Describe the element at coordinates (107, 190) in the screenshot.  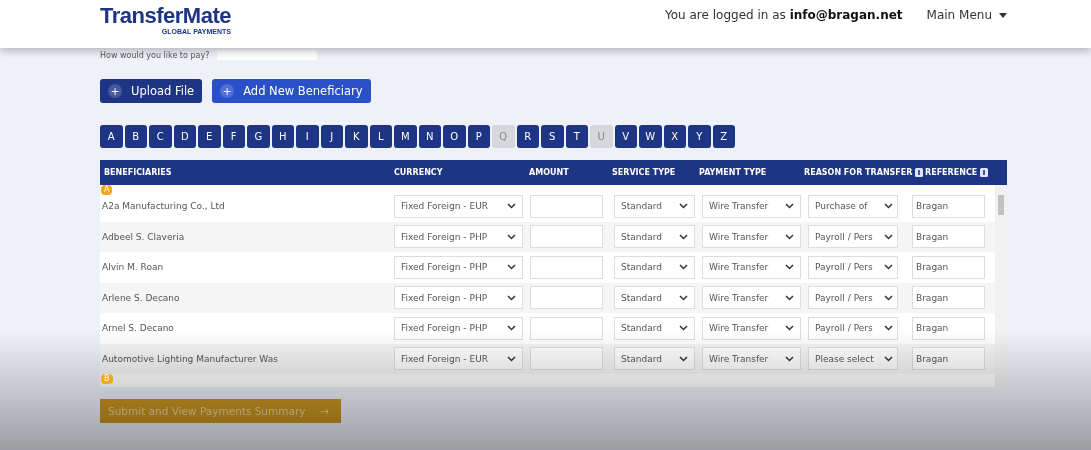
I see `group-letter-badge: A` at that location.